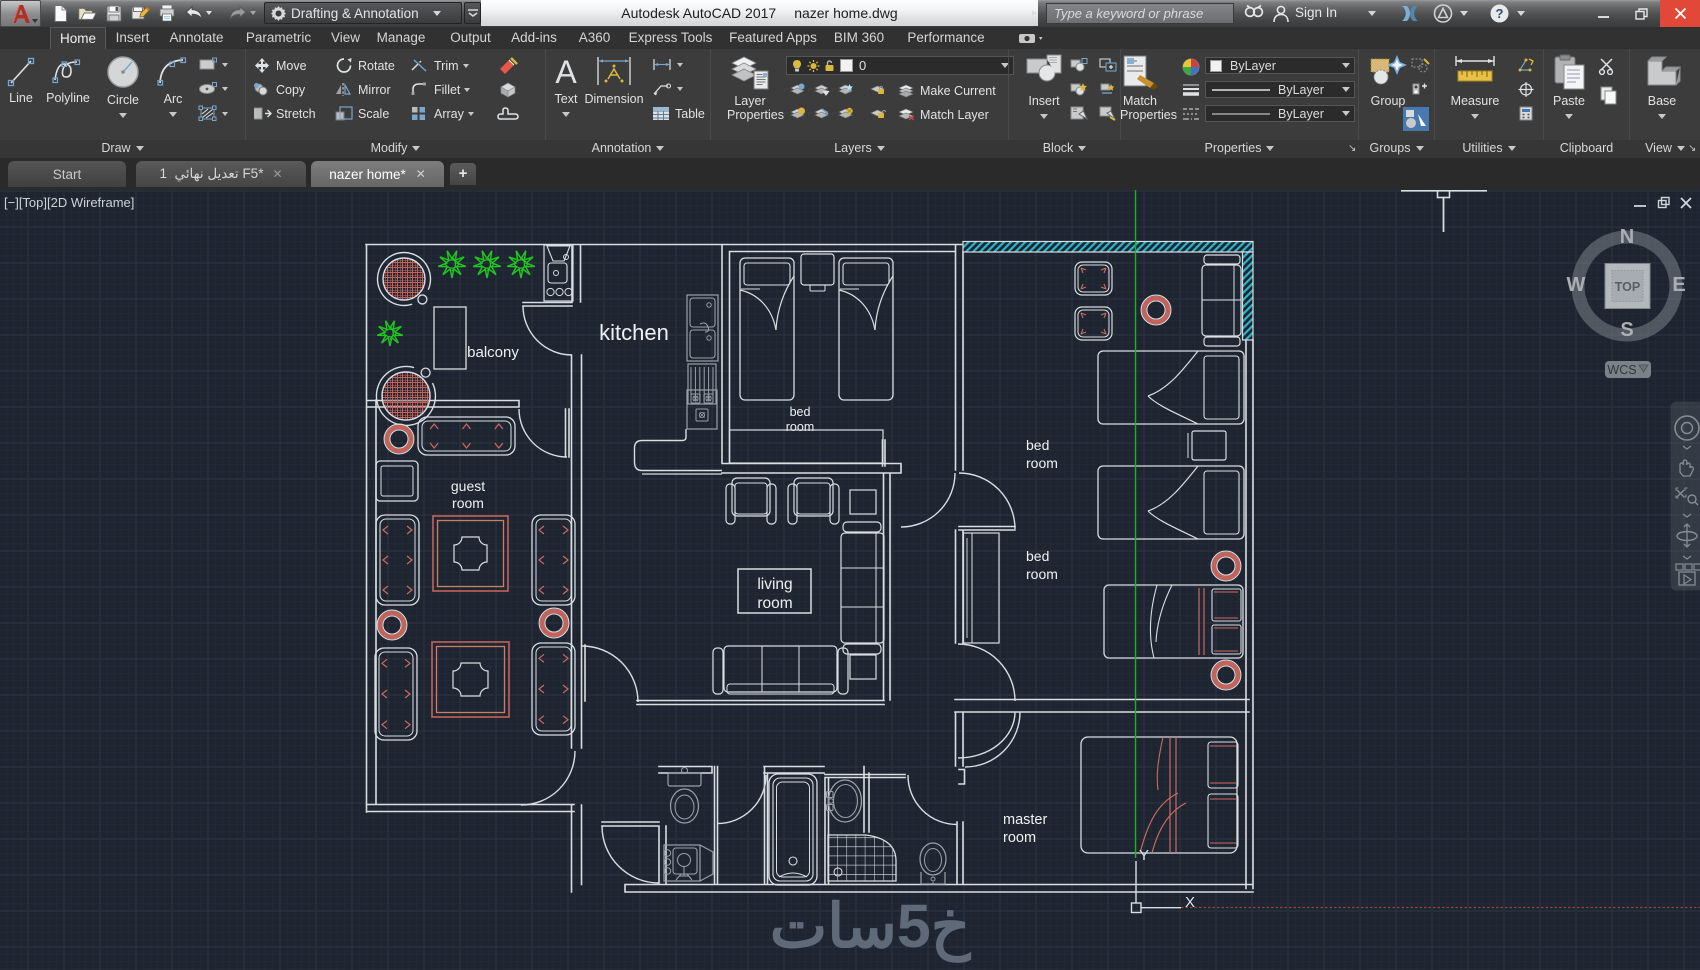 The image size is (1700, 970). What do you see at coordinates (493, 352) in the screenshot?
I see `svg-text: balcony` at bounding box center [493, 352].